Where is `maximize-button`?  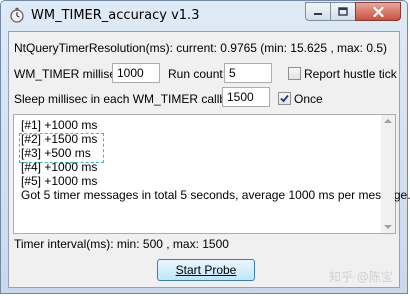
maximize-button is located at coordinates (343, 11).